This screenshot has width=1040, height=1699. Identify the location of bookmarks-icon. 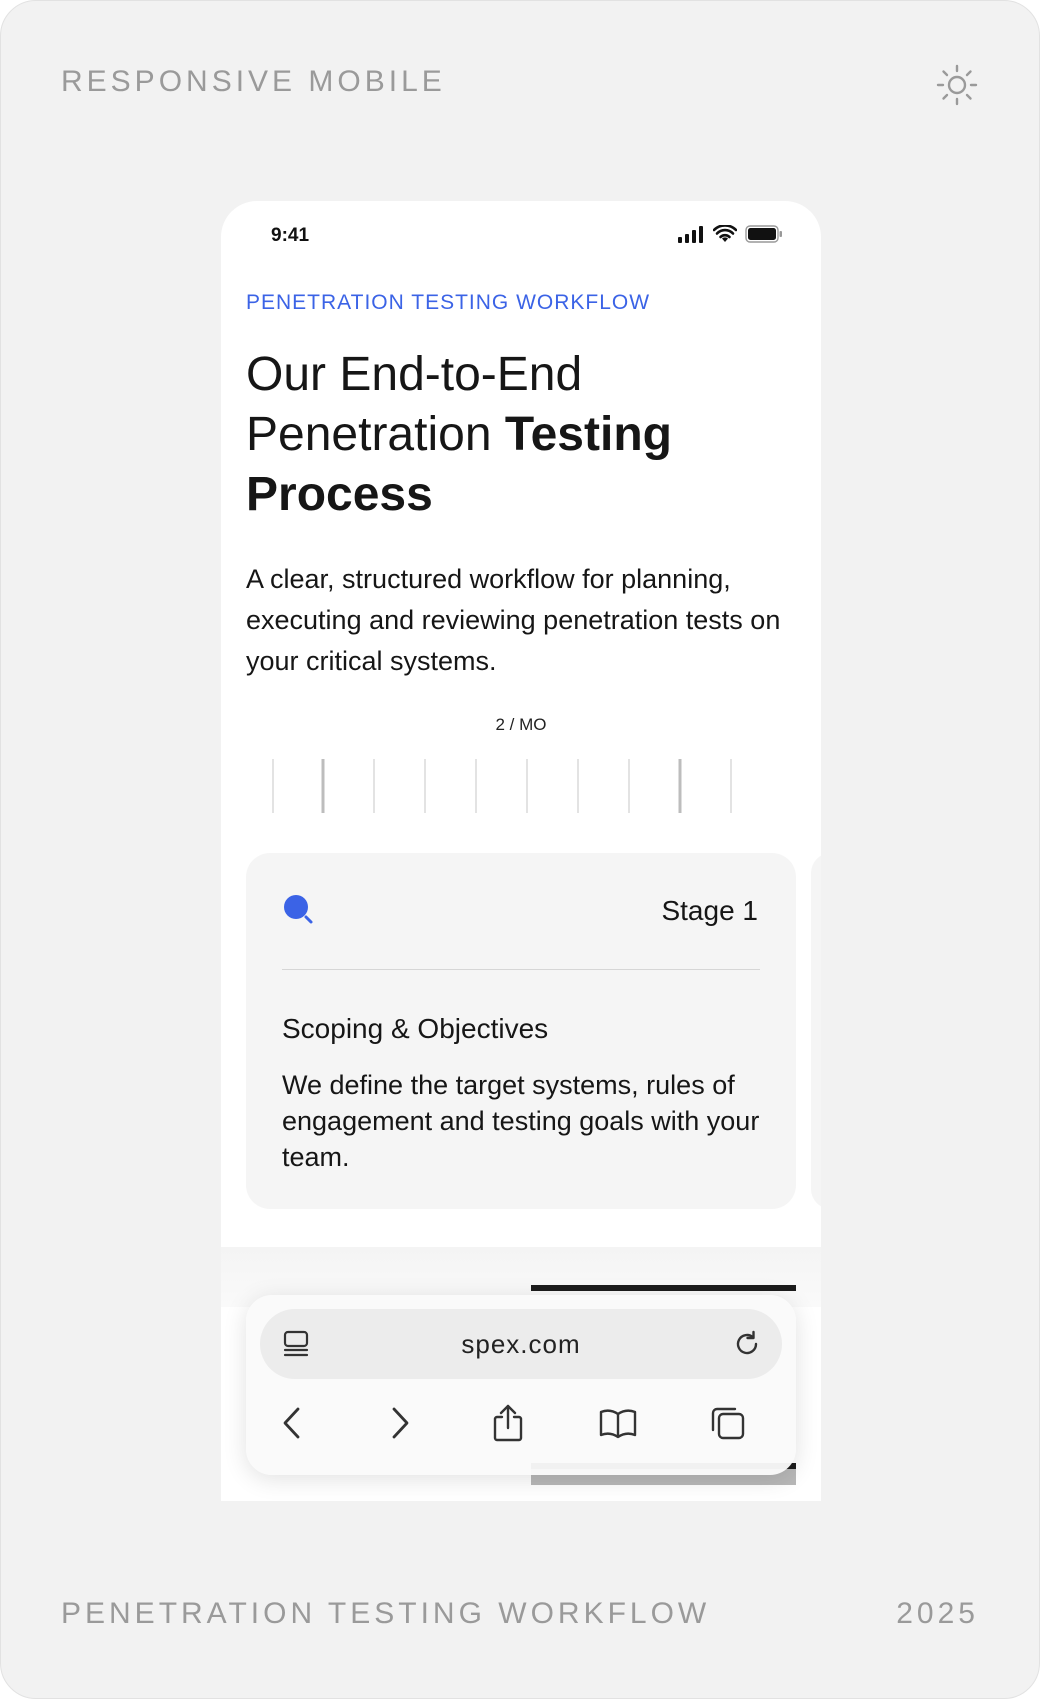
(618, 1424).